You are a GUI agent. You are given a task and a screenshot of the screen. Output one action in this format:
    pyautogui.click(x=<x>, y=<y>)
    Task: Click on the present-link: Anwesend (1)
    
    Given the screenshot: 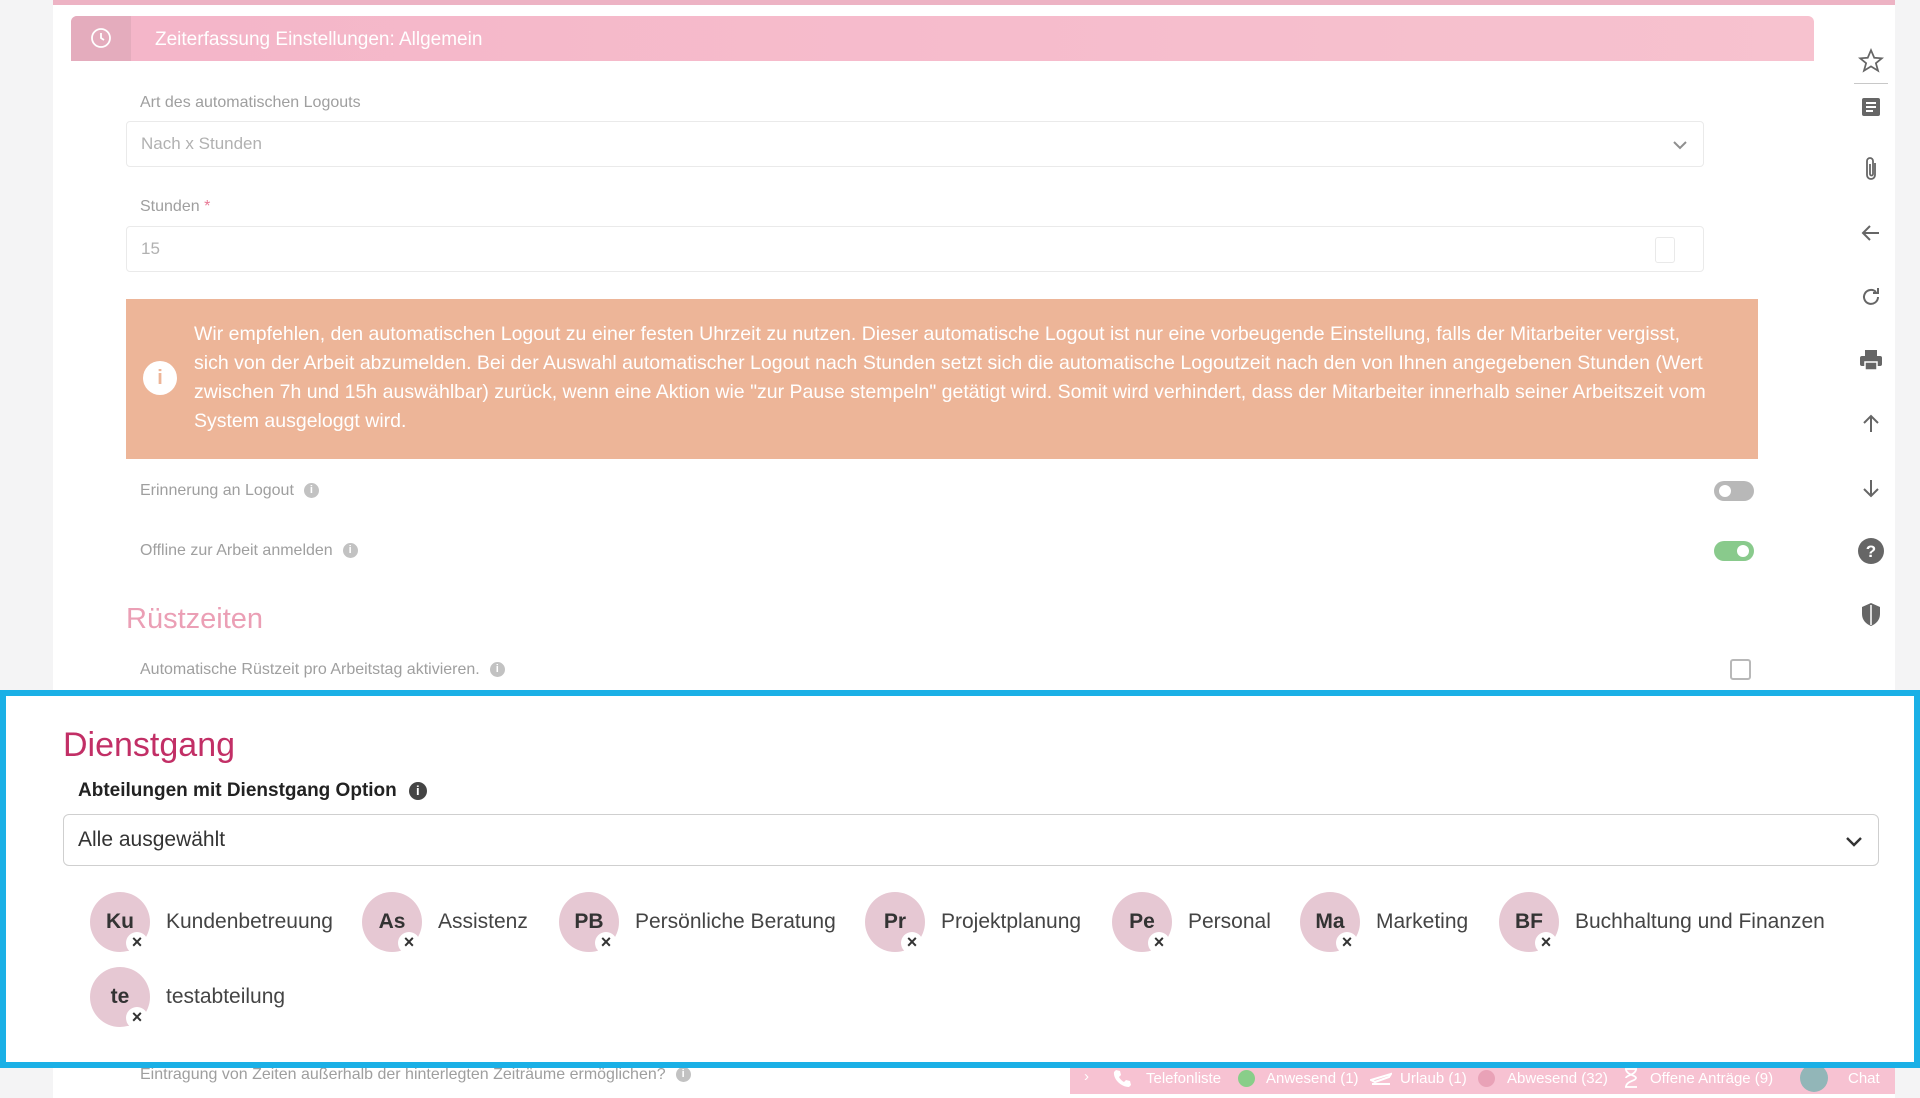 What is the action you would take?
    pyautogui.click(x=1312, y=1078)
    